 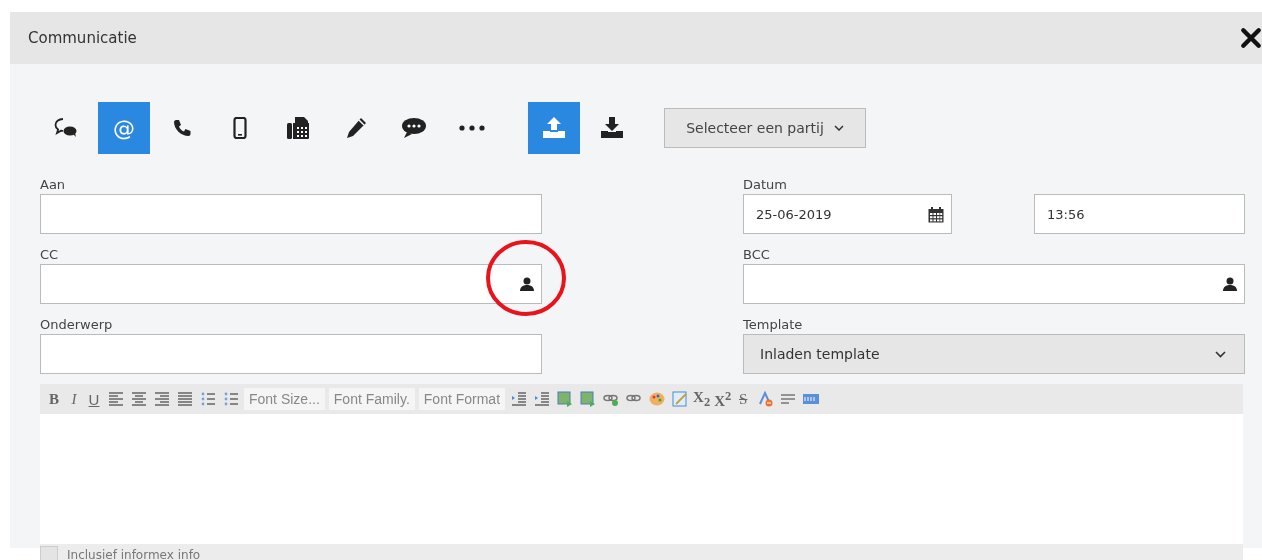 I want to click on font-dropdown: Font Format, so click(x=462, y=399).